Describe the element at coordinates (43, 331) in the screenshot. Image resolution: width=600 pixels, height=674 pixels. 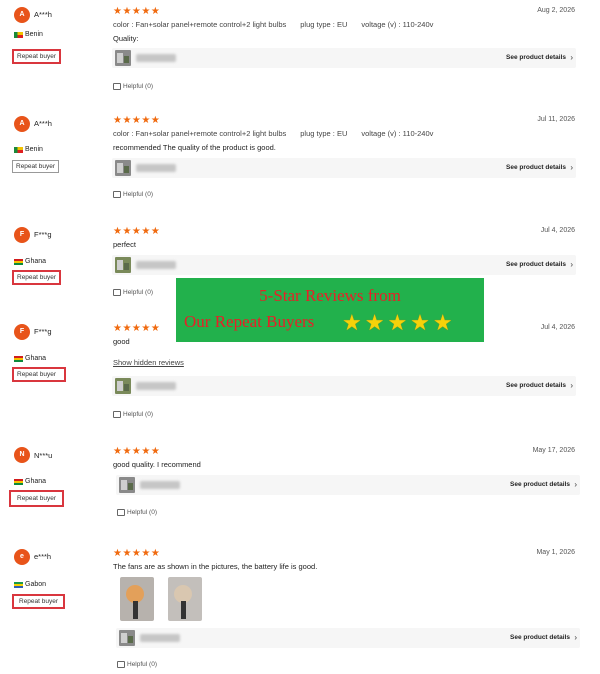
I see `reviewer-name: F***g` at that location.